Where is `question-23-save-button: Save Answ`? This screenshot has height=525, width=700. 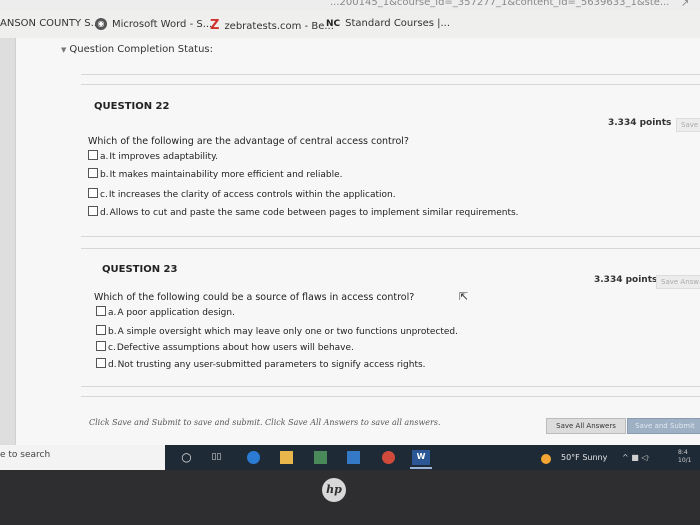 question-23-save-button: Save Answ is located at coordinates (678, 282).